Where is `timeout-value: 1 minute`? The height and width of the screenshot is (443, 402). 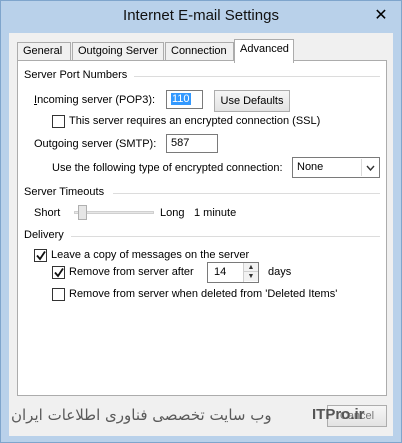 timeout-value: 1 minute is located at coordinates (215, 213).